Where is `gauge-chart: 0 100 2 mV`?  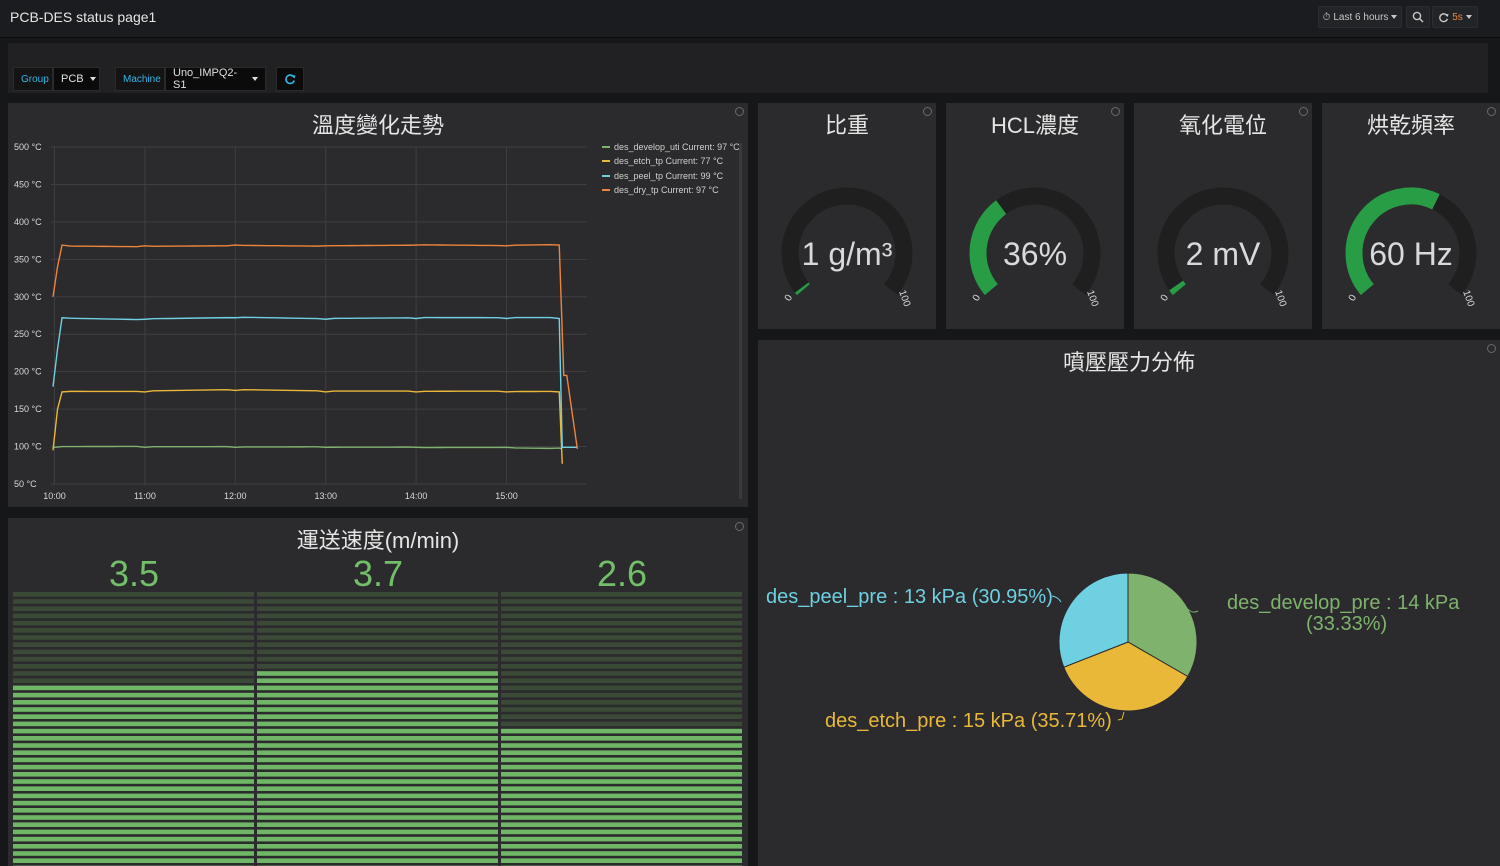 gauge-chart: 0 100 2 mV is located at coordinates (1223, 248).